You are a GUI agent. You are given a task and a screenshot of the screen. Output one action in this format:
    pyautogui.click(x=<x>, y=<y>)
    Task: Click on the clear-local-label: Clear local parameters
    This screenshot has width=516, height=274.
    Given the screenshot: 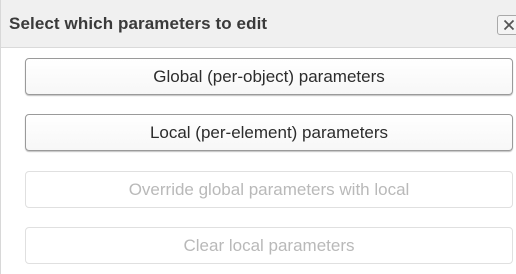 What is the action you would take?
    pyautogui.click(x=269, y=245)
    